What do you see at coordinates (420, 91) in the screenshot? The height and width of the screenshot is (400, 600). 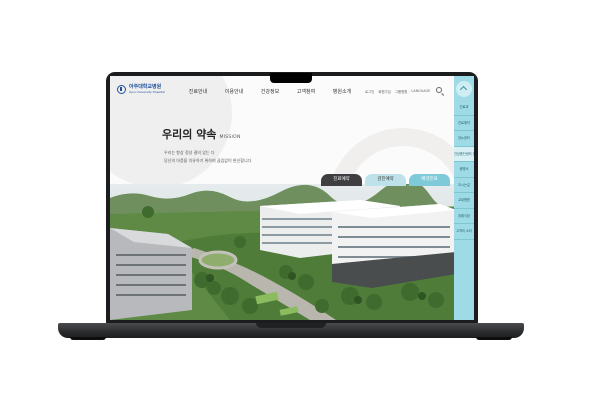 I see `util-language: LANGUAGE` at bounding box center [420, 91].